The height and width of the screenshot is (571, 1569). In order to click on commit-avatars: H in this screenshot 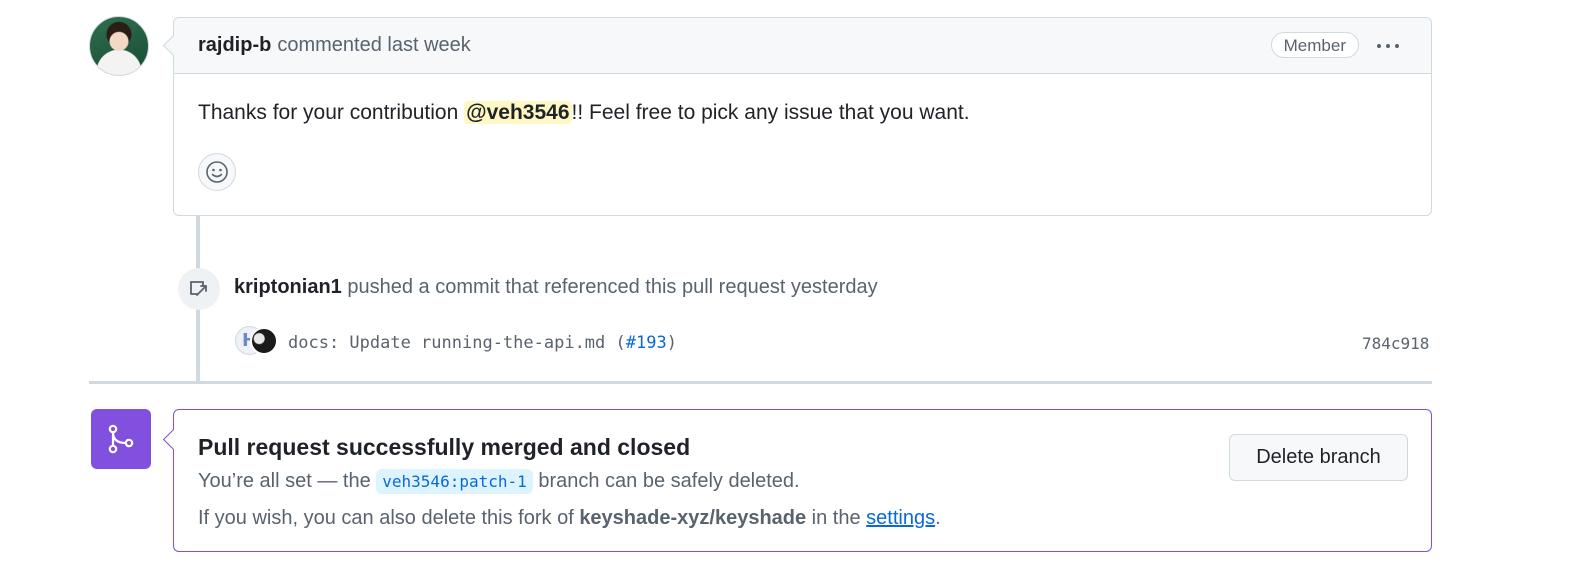, I will do `click(258, 341)`.